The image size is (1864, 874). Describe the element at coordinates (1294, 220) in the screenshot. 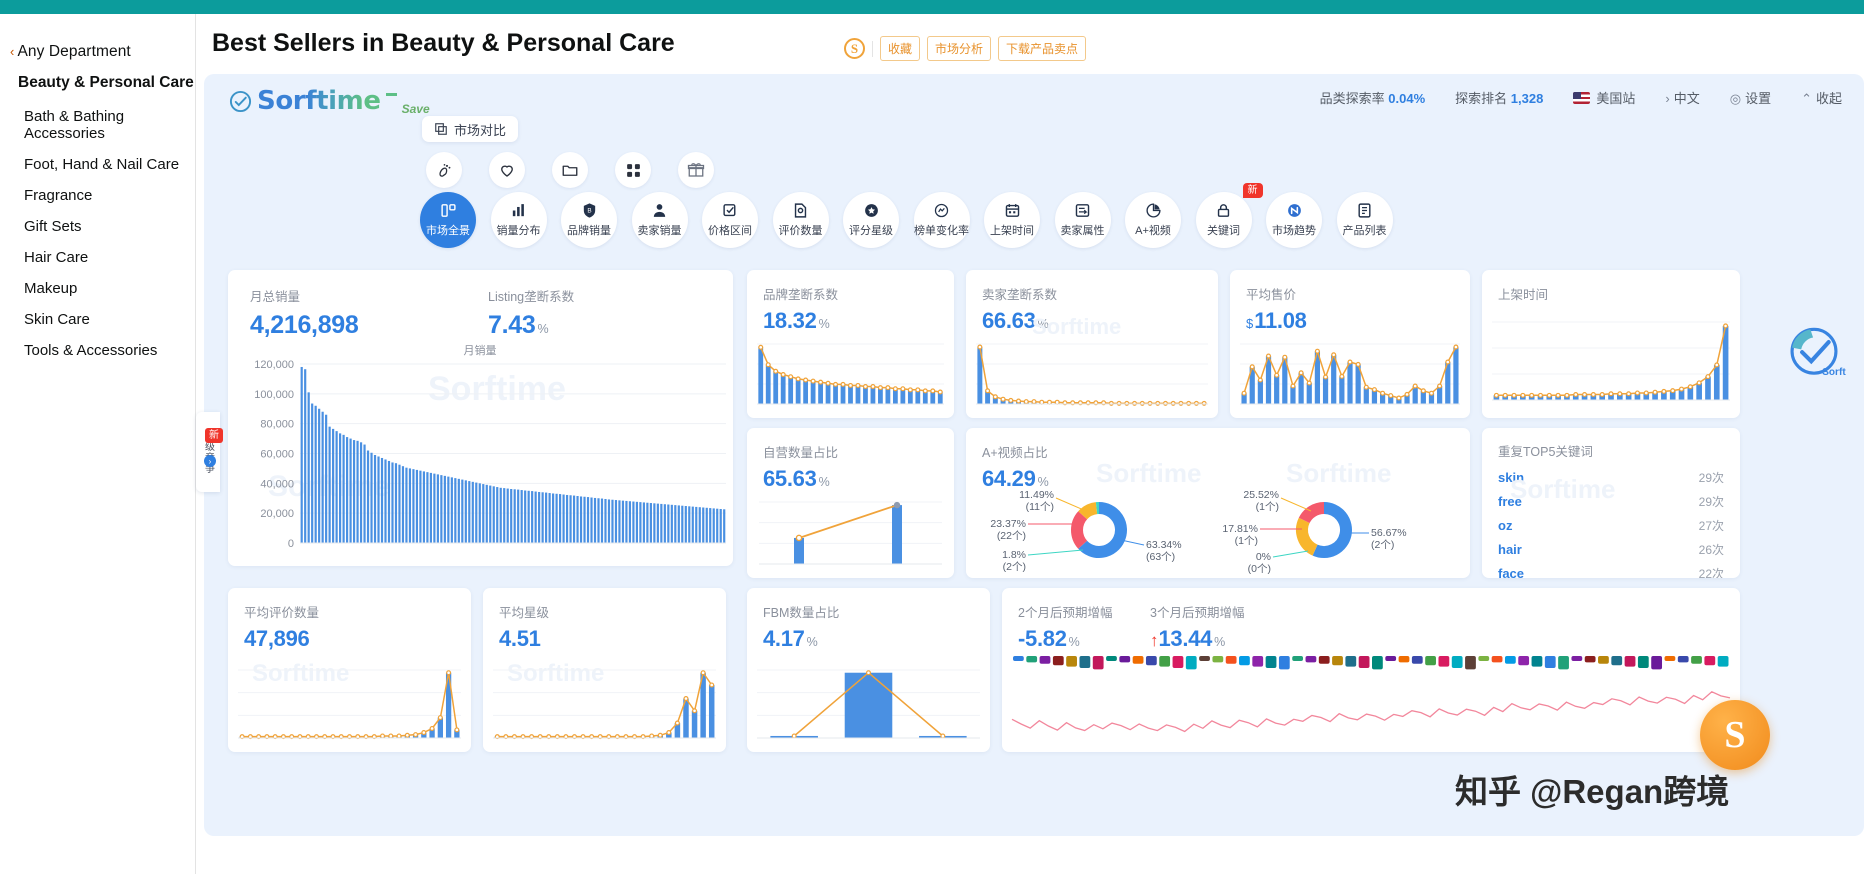

I see `tab-market-trend: 市场趋势` at that location.